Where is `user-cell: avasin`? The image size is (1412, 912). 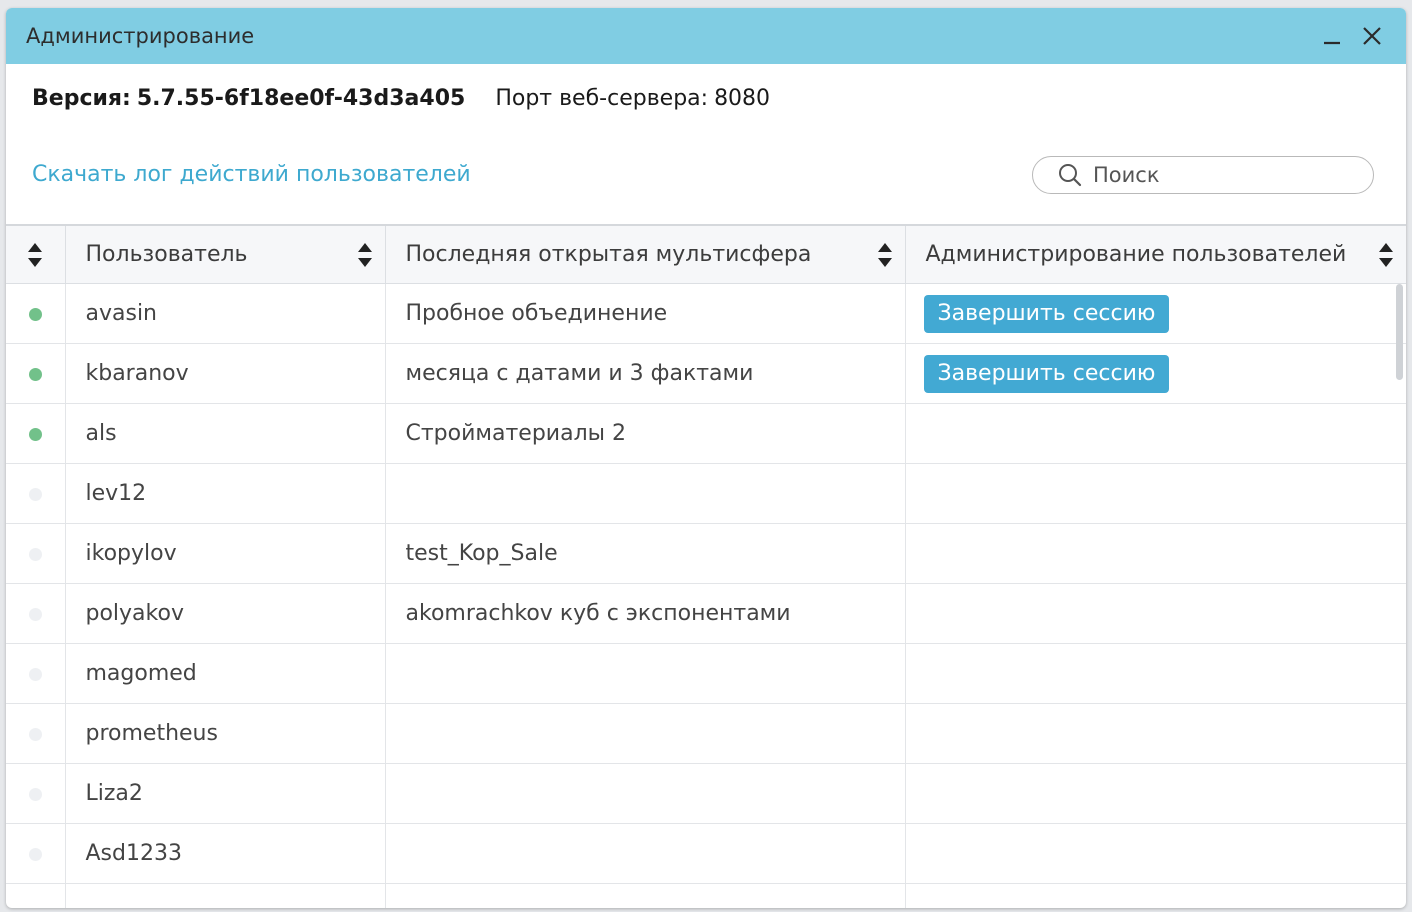
user-cell: avasin is located at coordinates (225, 313).